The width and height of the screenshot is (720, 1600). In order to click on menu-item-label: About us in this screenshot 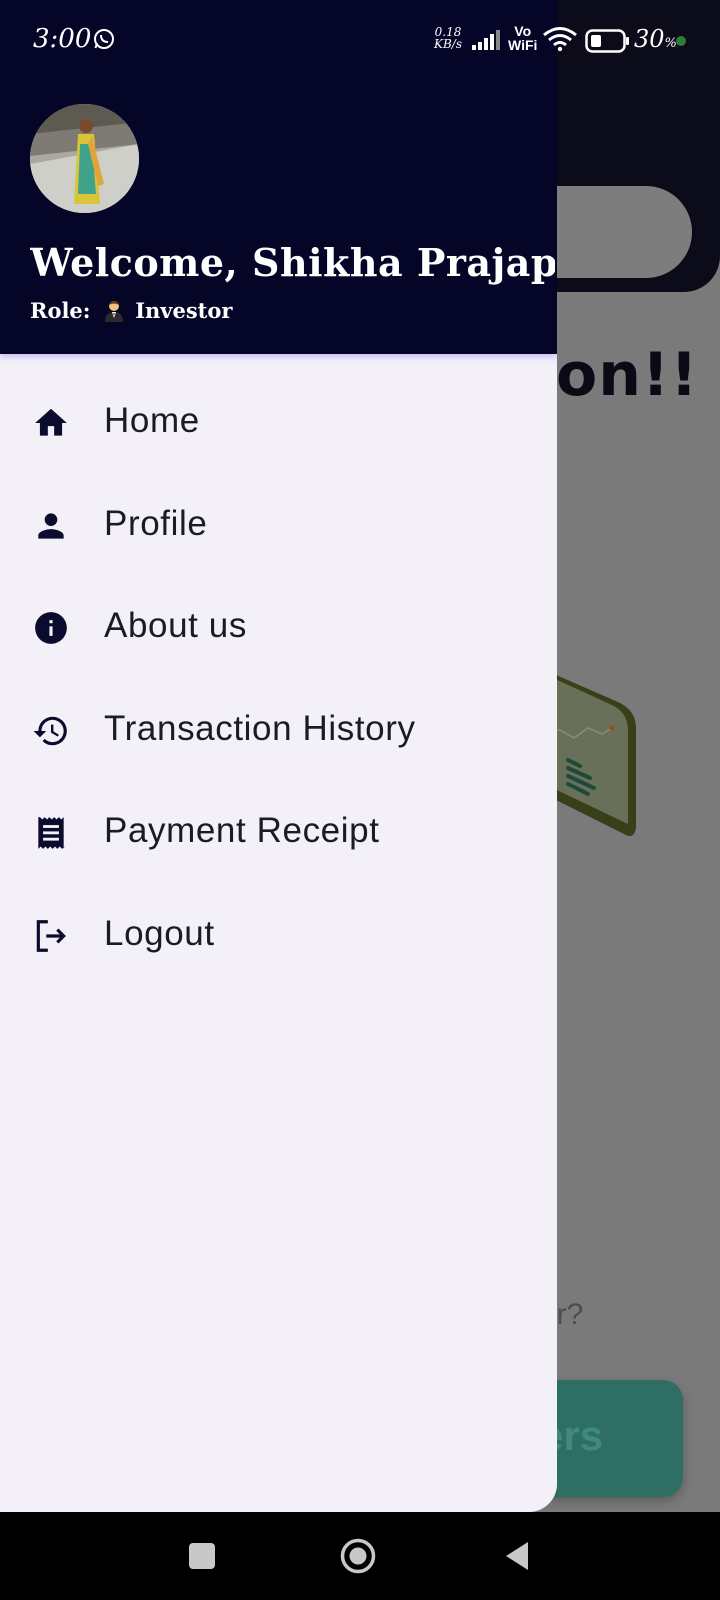, I will do `click(175, 625)`.